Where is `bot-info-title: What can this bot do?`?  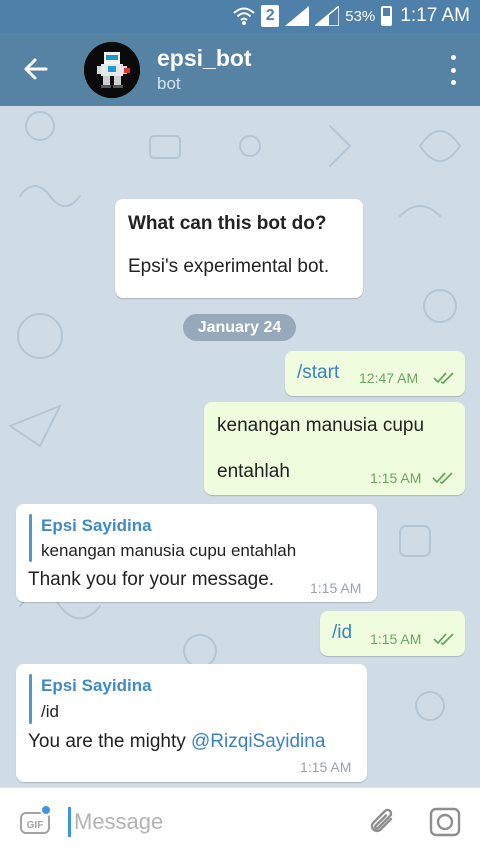
bot-info-title: What can this bot do? is located at coordinates (227, 223).